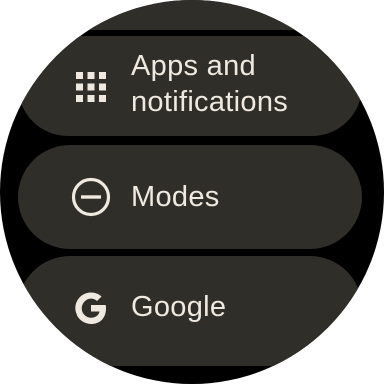  I want to click on previous-list-item, so click(190, 15).